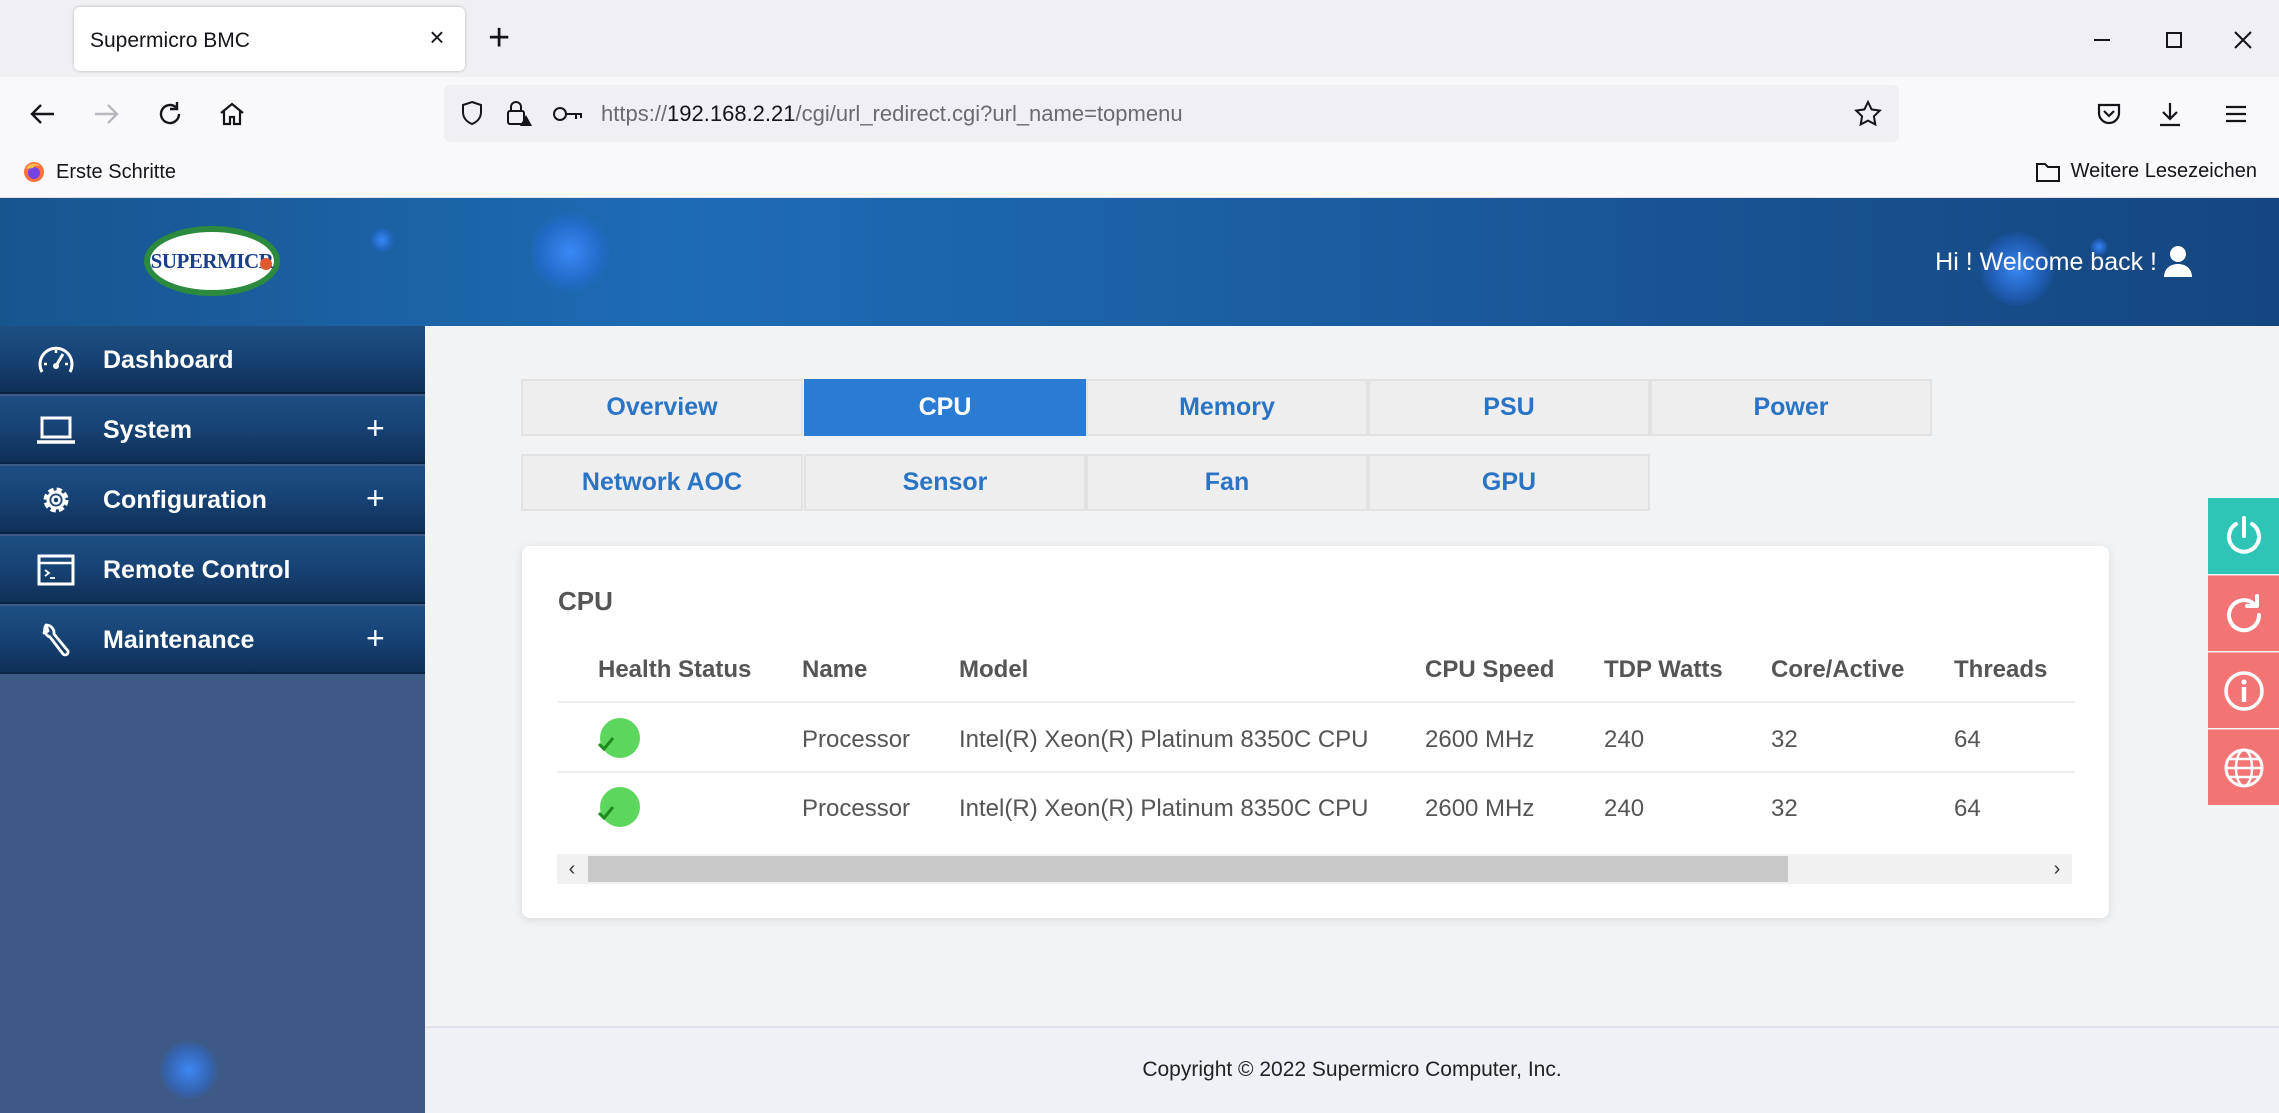  I want to click on maximize-icon, so click(2174, 40).